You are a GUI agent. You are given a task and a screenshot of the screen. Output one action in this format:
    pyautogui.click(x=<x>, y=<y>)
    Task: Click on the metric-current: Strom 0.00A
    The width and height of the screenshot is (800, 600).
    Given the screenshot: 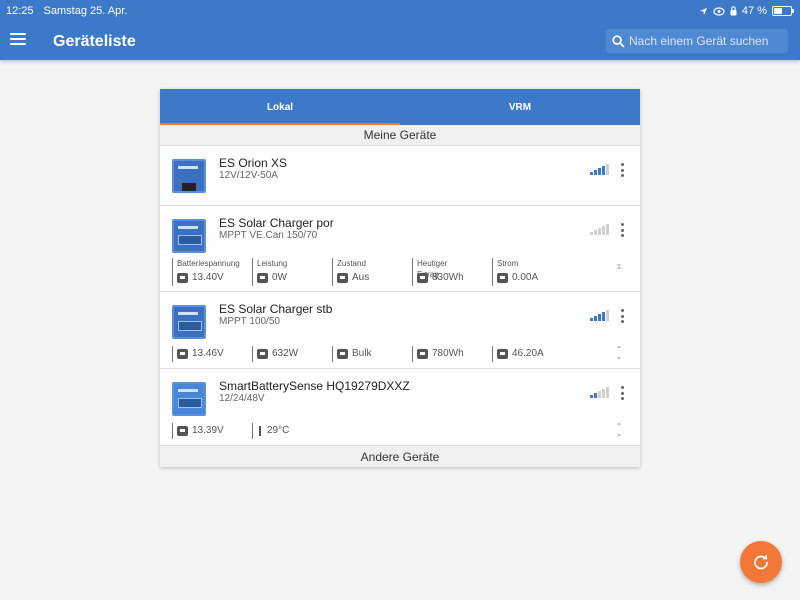 What is the action you would take?
    pyautogui.click(x=515, y=272)
    